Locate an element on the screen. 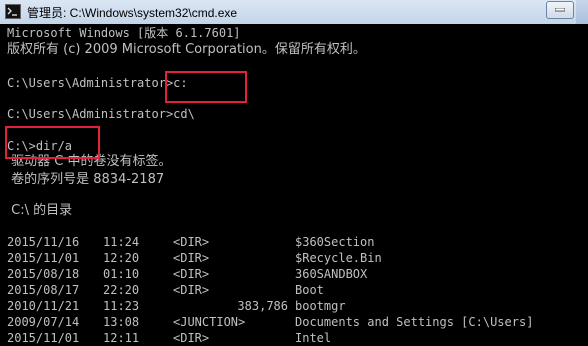 The width and height of the screenshot is (588, 346). maximize-button-edge is located at coordinates (582, 12).